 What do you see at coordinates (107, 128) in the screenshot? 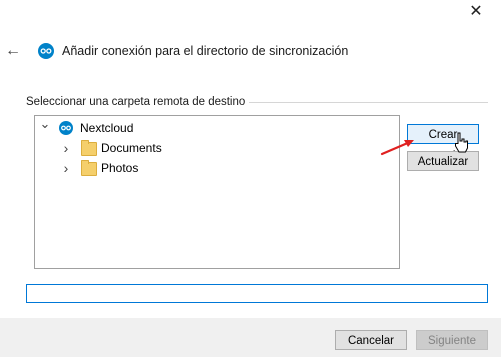
I see `tree-item-label: Nextcloud` at bounding box center [107, 128].